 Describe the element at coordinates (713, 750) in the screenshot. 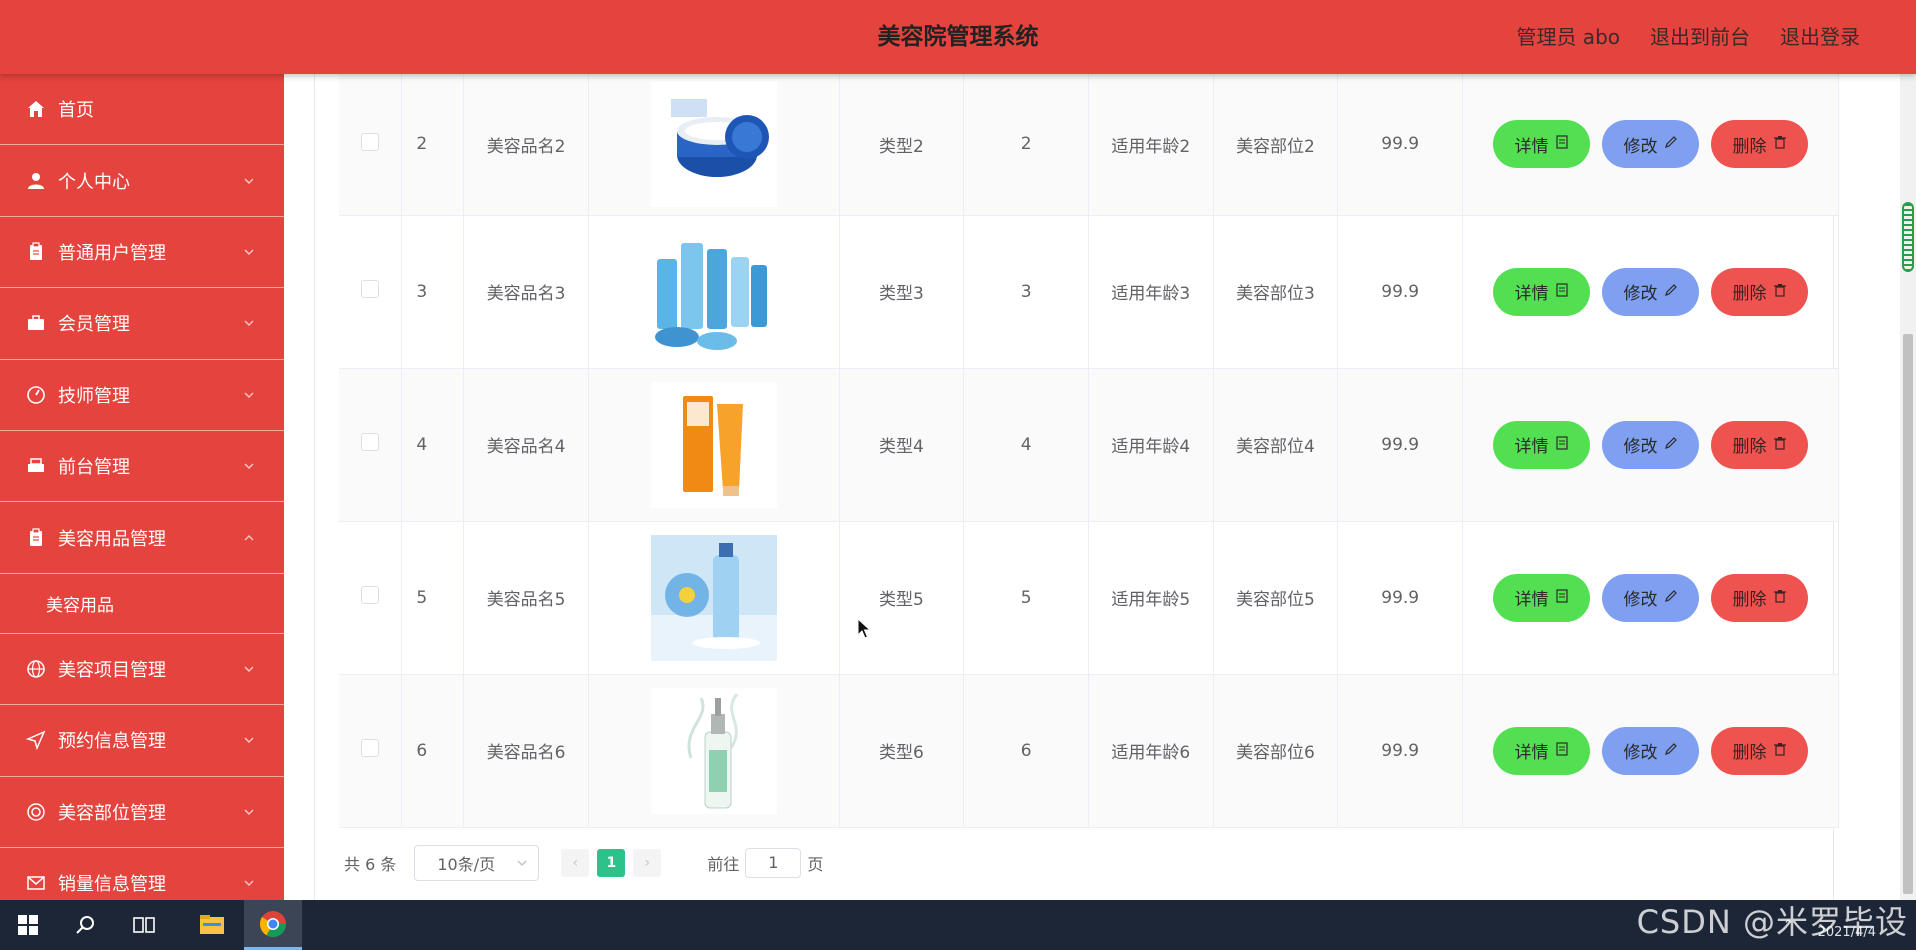

I see `essence-bottle-image` at that location.